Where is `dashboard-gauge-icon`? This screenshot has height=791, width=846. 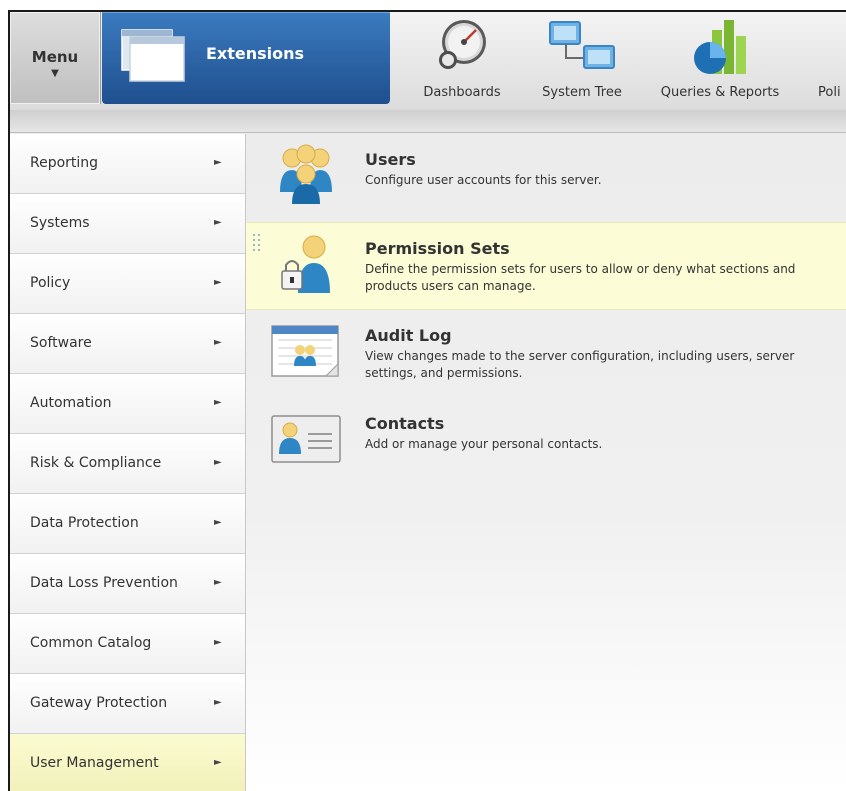 dashboard-gauge-icon is located at coordinates (462, 44).